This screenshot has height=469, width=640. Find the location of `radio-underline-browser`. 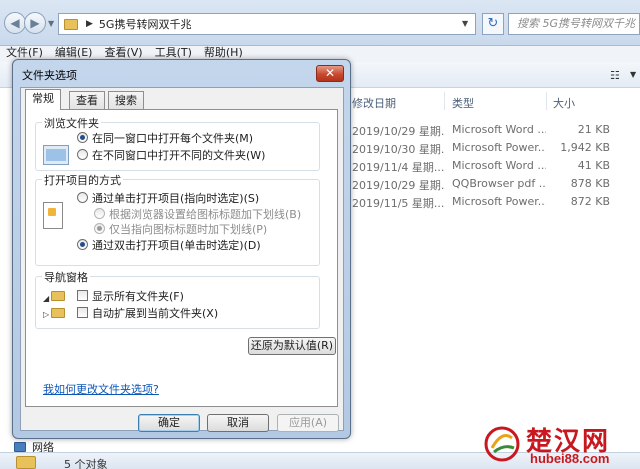

radio-underline-browser is located at coordinates (99, 213).